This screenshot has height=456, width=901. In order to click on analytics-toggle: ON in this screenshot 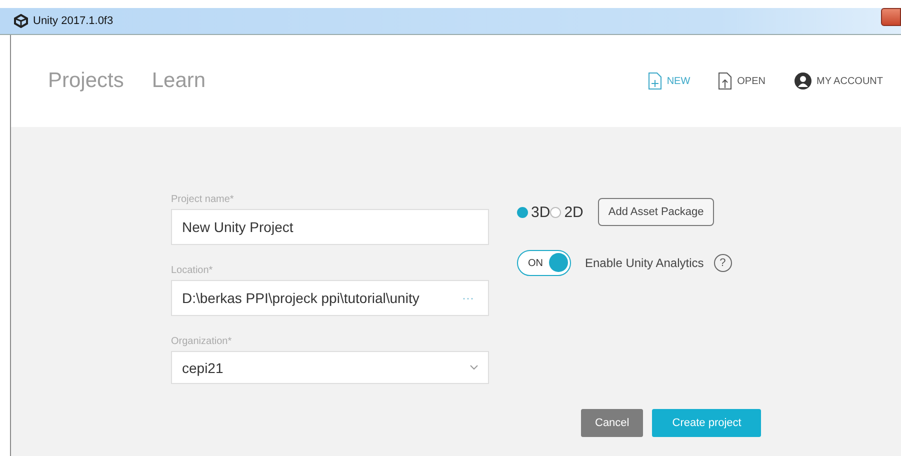, I will do `click(544, 263)`.